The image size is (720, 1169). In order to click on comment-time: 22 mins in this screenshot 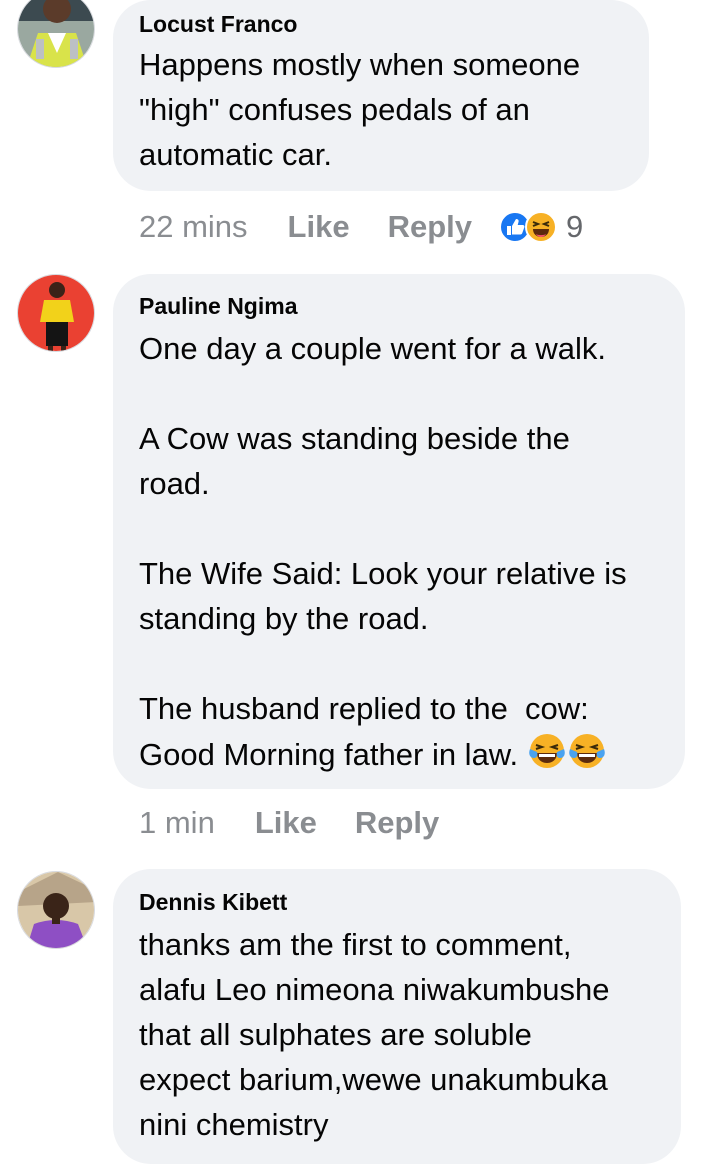, I will do `click(193, 227)`.